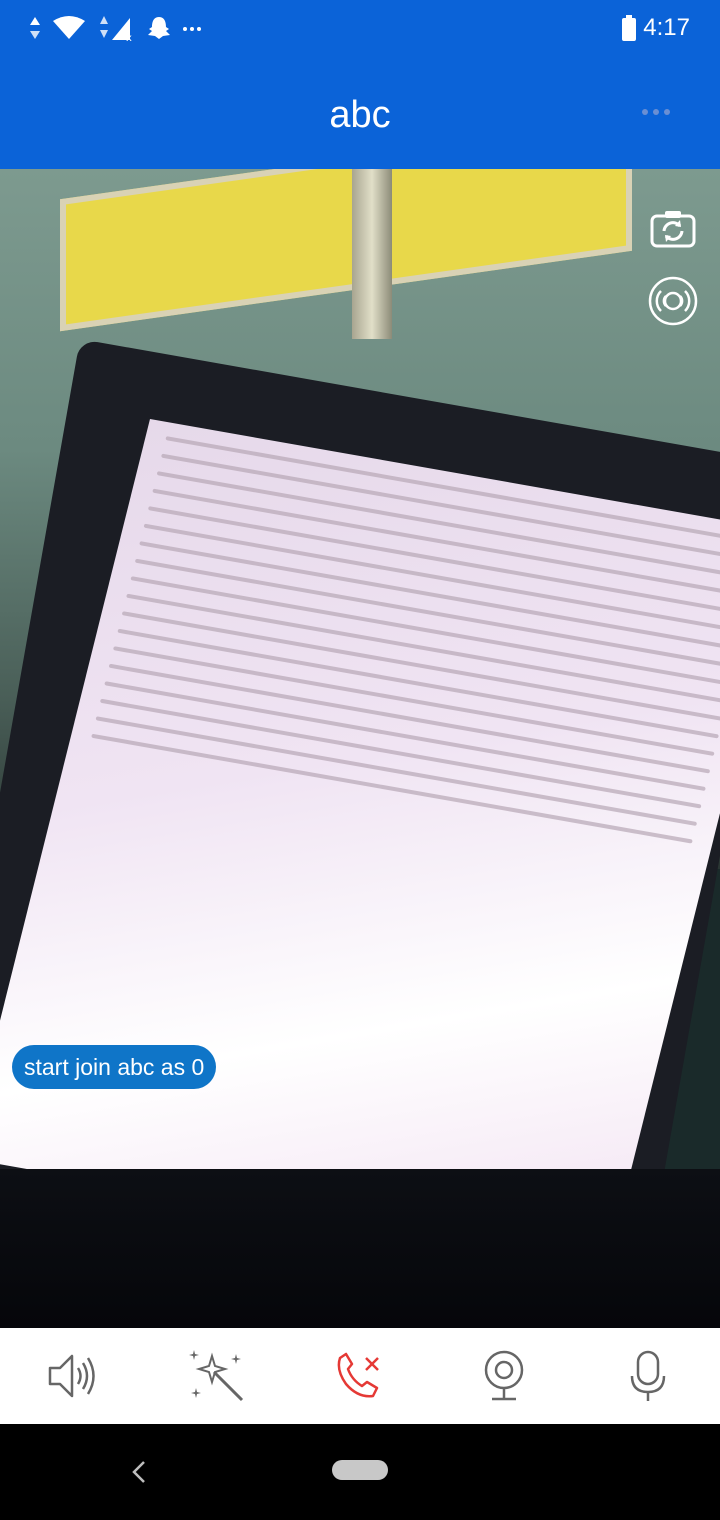  Describe the element at coordinates (662, 112) in the screenshot. I see `more-options-button` at that location.